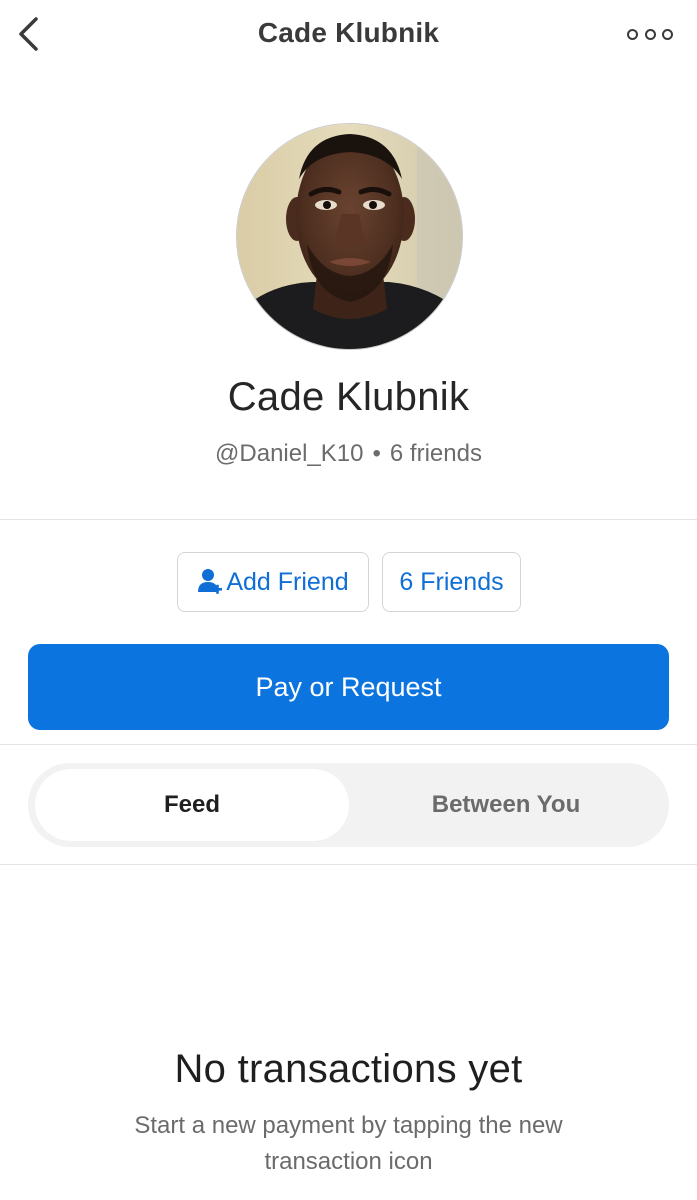  I want to click on pay-or-request-label: Pay or Request, so click(348, 686).